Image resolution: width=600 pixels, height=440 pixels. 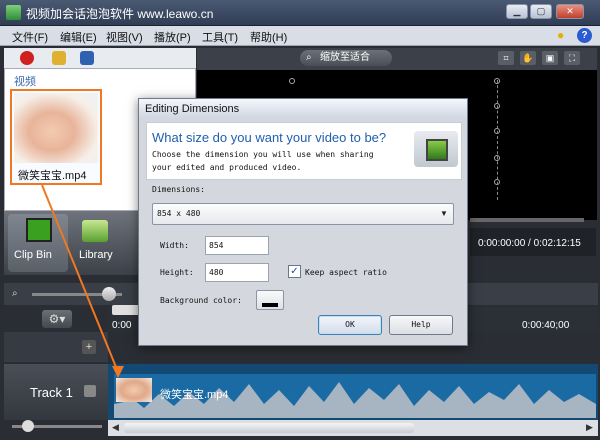 What do you see at coordinates (89, 347) in the screenshot?
I see `add-track-button: +` at bounding box center [89, 347].